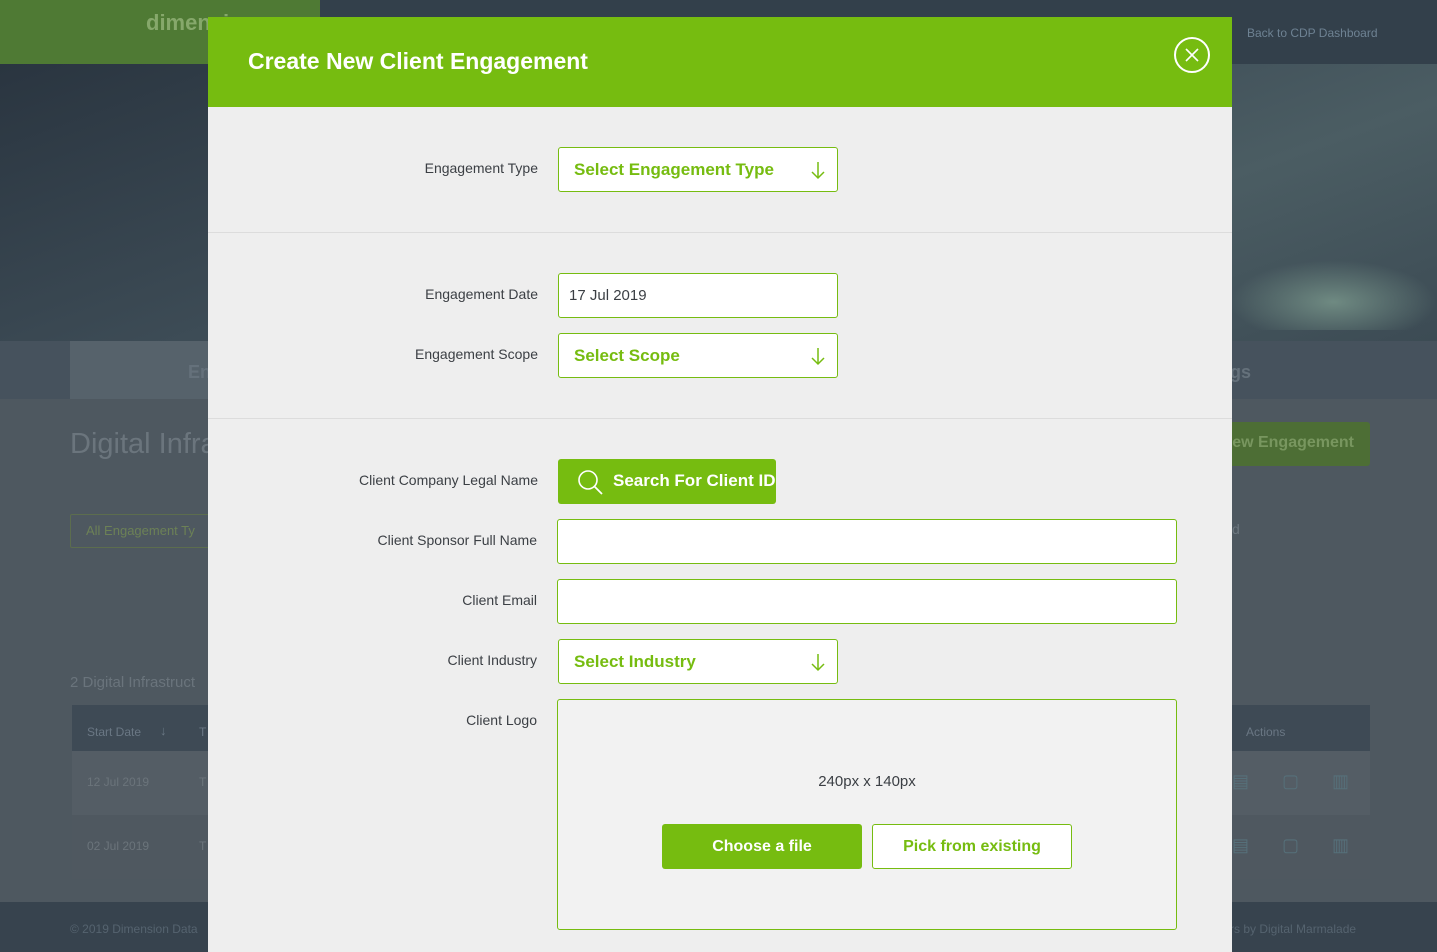 Image resolution: width=1437 pixels, height=952 pixels. I want to click on engagement-scope-select: Select Scope, so click(698, 355).